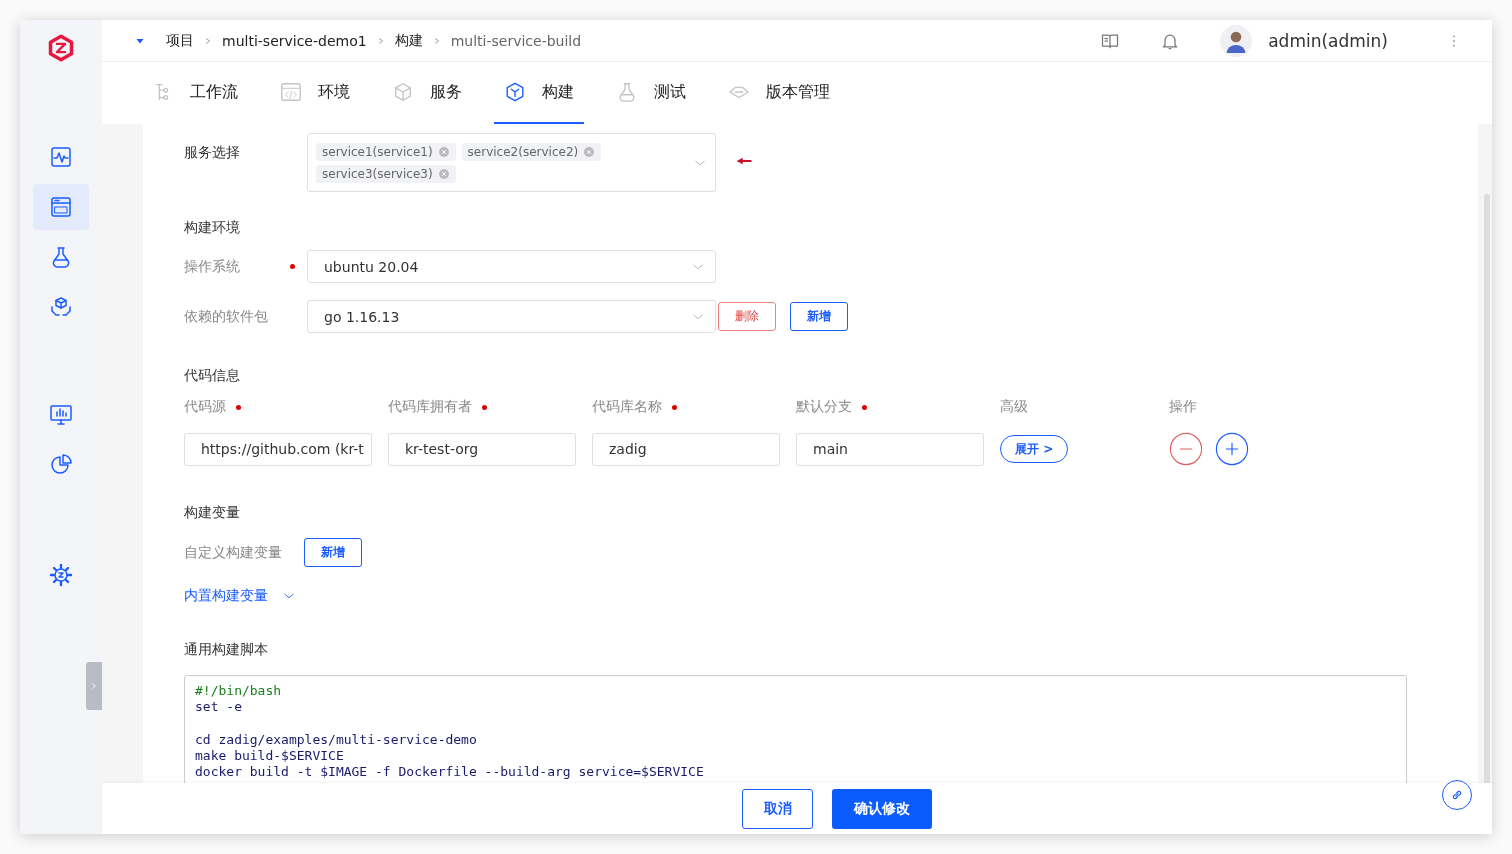 The image size is (1512, 854). I want to click on column-header: 默认分支, so click(824, 407).